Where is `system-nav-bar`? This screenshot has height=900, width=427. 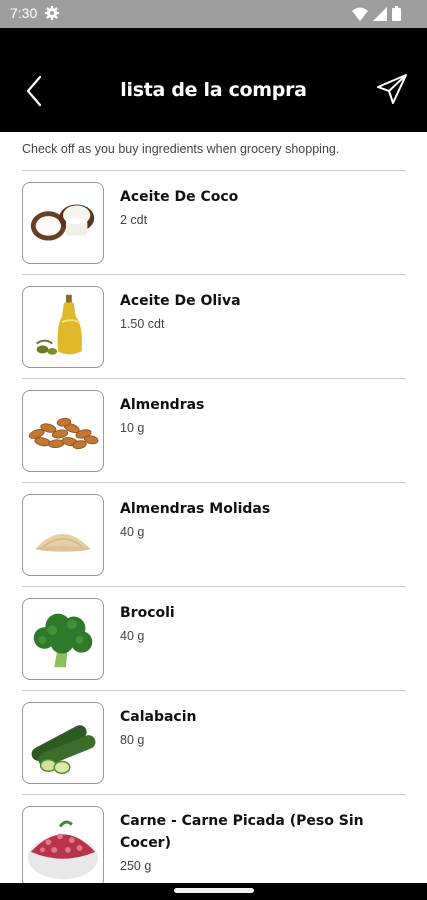 system-nav-bar is located at coordinates (213, 891).